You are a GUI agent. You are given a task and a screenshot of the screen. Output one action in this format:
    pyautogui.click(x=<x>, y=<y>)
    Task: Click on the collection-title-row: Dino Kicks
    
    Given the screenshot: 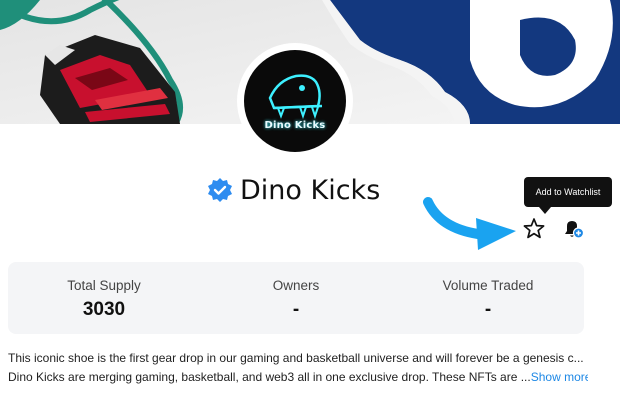 What is the action you would take?
    pyautogui.click(x=293, y=190)
    